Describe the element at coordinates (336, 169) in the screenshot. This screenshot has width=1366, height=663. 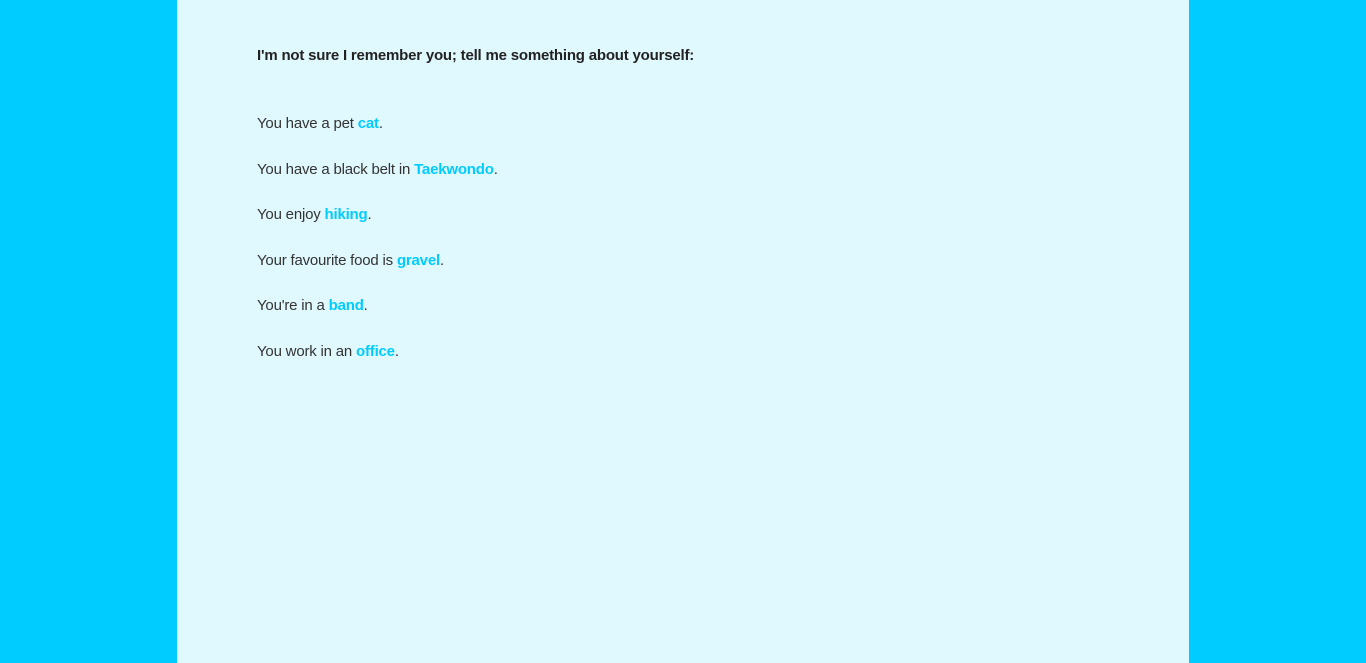
I see `choice-text: You have a black belt in` at that location.